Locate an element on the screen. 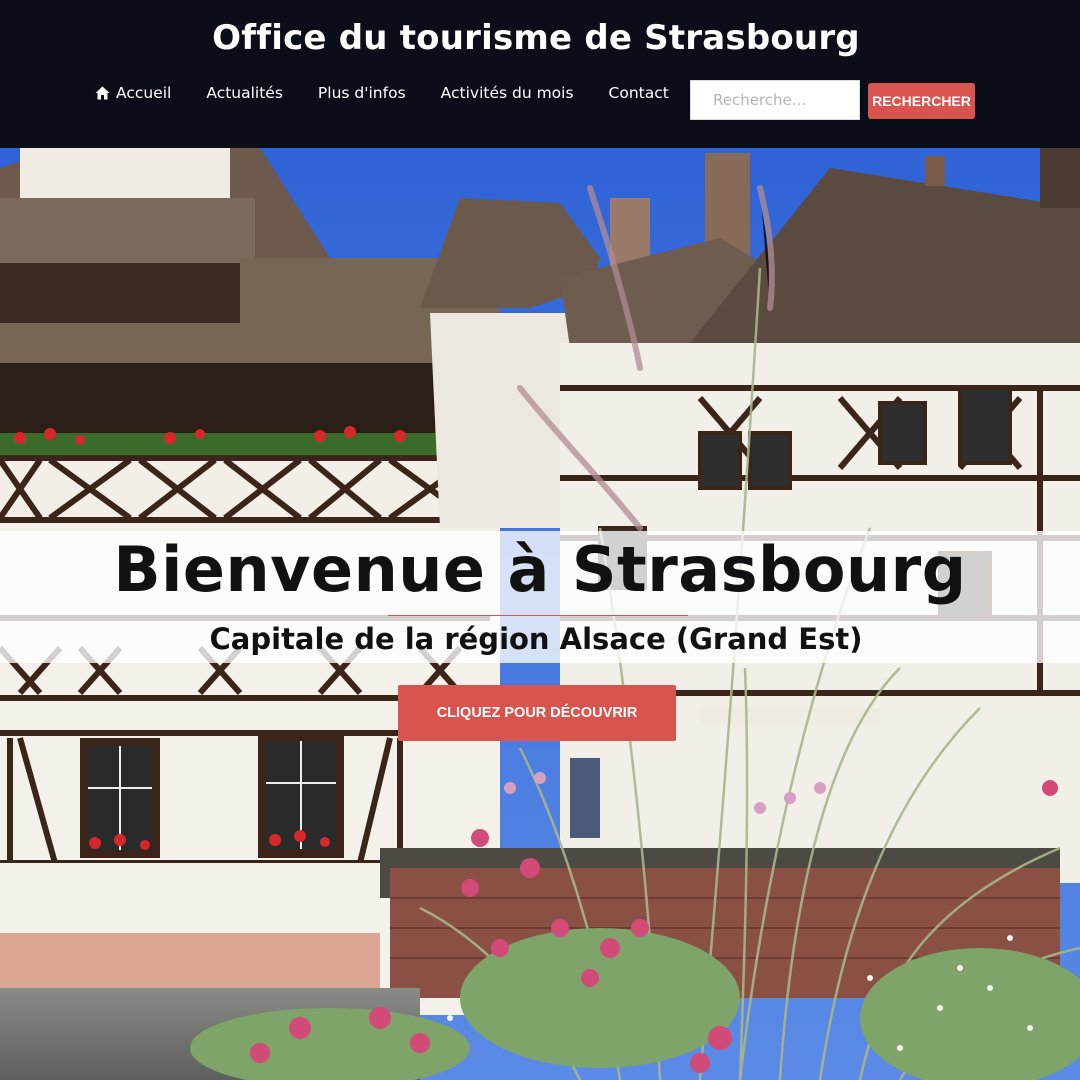 The height and width of the screenshot is (1080, 1080). home-icon is located at coordinates (102, 93).